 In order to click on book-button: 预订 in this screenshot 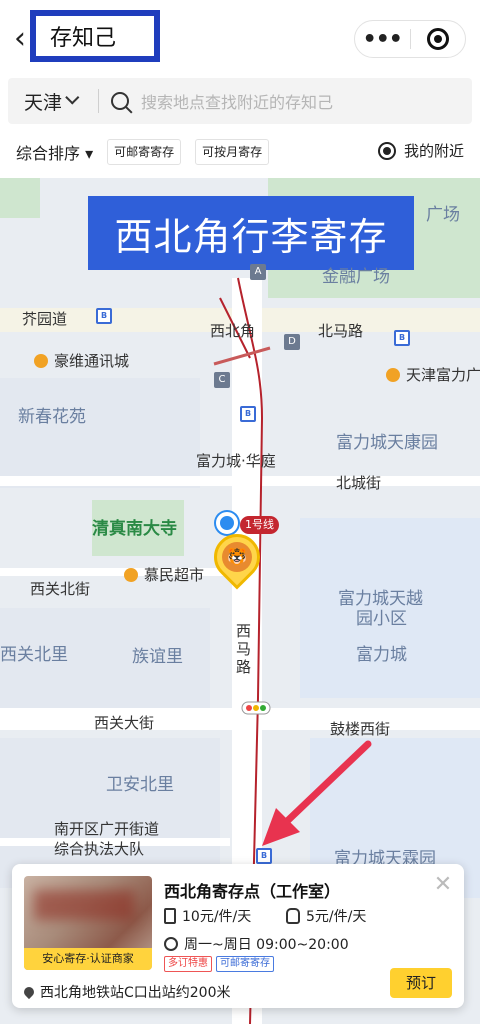, I will do `click(421, 983)`.